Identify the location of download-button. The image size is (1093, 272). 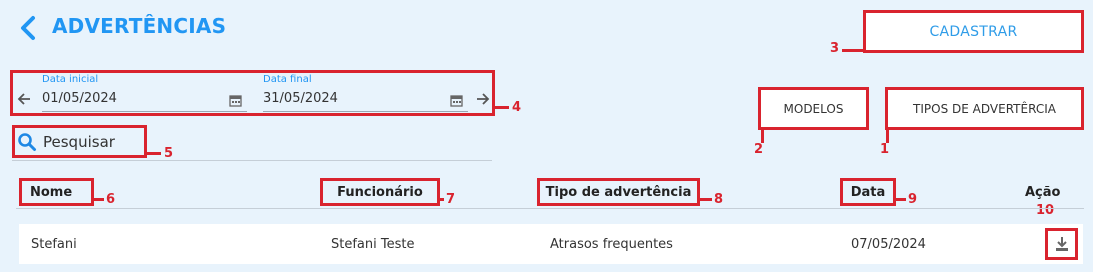
(1061, 244).